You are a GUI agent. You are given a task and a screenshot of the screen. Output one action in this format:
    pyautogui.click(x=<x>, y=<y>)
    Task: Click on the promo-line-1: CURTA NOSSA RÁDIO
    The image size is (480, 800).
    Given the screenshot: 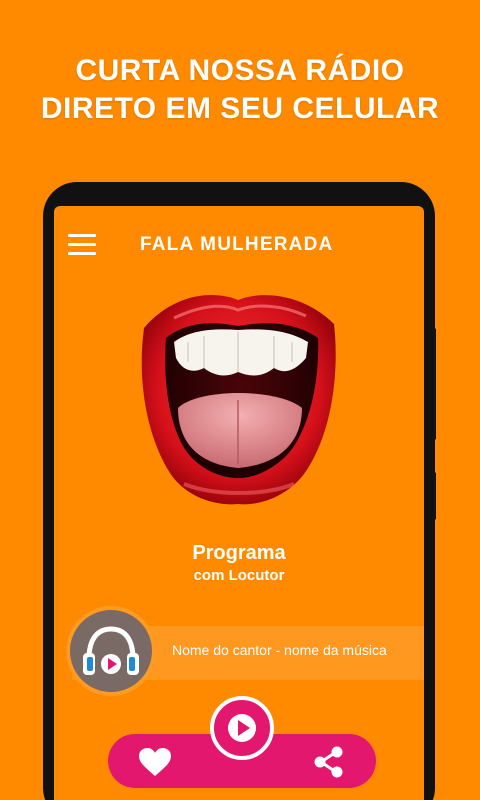 What is the action you would take?
    pyautogui.click(x=240, y=70)
    